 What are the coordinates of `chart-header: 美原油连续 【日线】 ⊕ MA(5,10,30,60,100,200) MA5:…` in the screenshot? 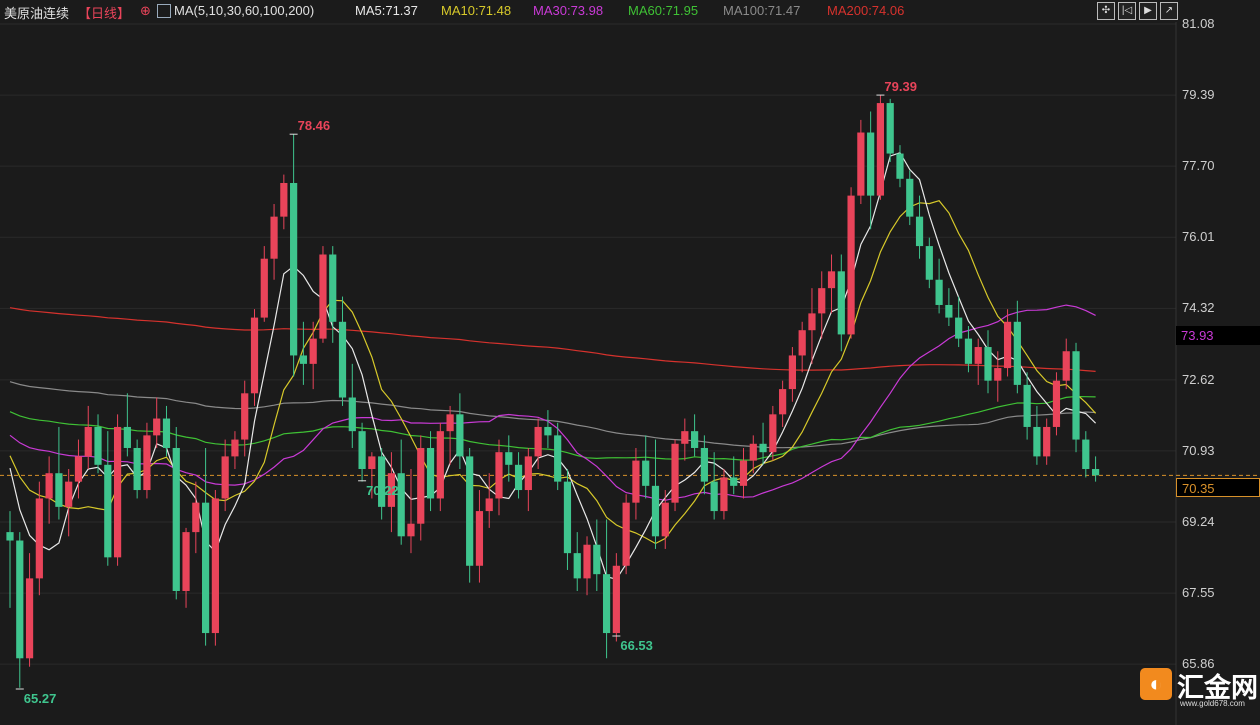 It's located at (630, 11).